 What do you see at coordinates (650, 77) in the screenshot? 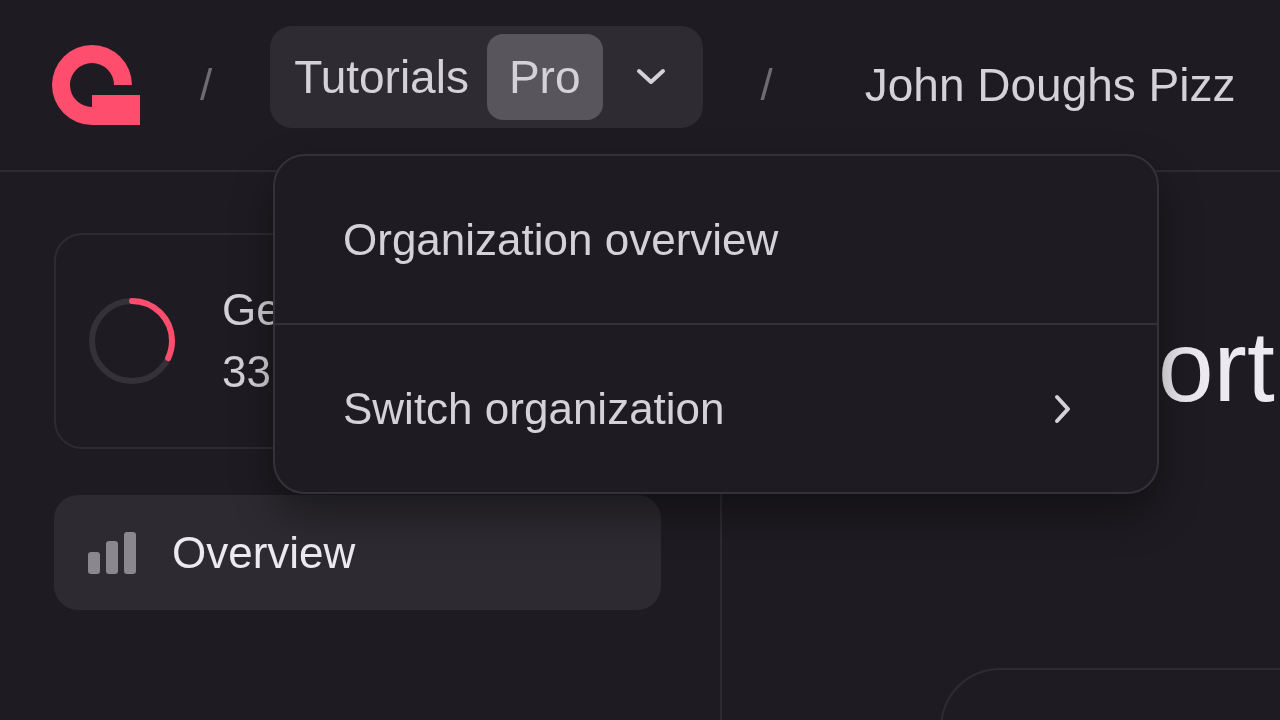
I see `chevron-down-icon` at bounding box center [650, 77].